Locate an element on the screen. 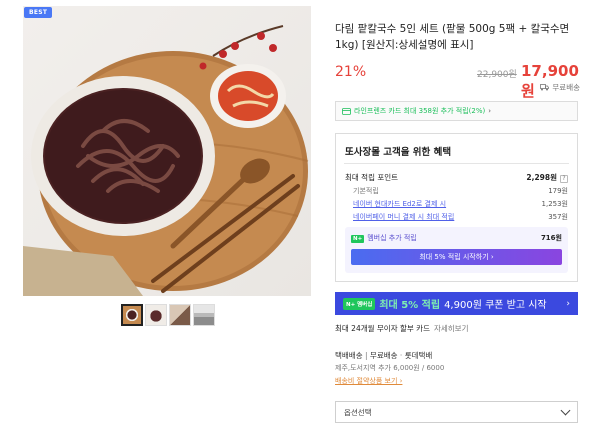 Image resolution: width=600 pixels, height=428 pixels. hyundai-card-link: 네이버 현대카드 Ed2로 결제 시 is located at coordinates (395, 204).